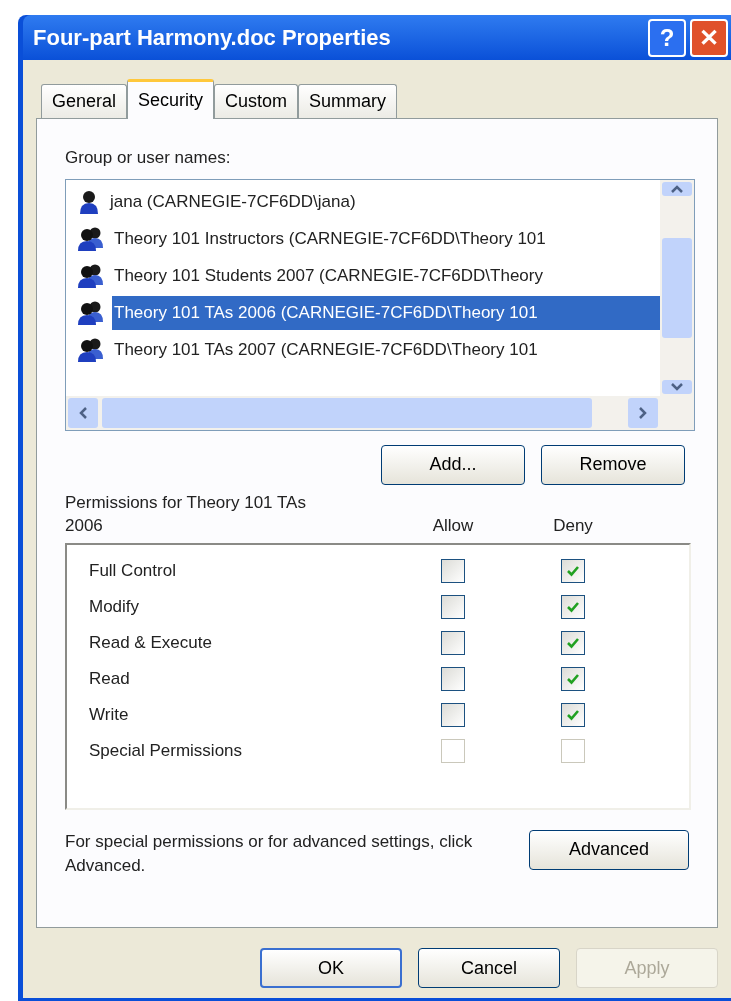 This screenshot has width=731, height=1001. Describe the element at coordinates (109, 714) in the screenshot. I see `permission-name: Write` at that location.